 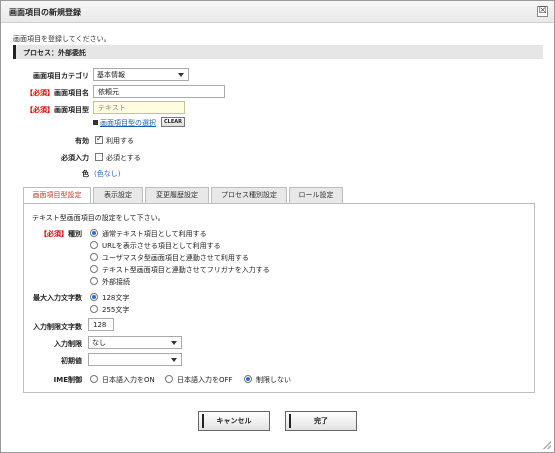 I want to click on kind-label: 種別, so click(x=75, y=234).